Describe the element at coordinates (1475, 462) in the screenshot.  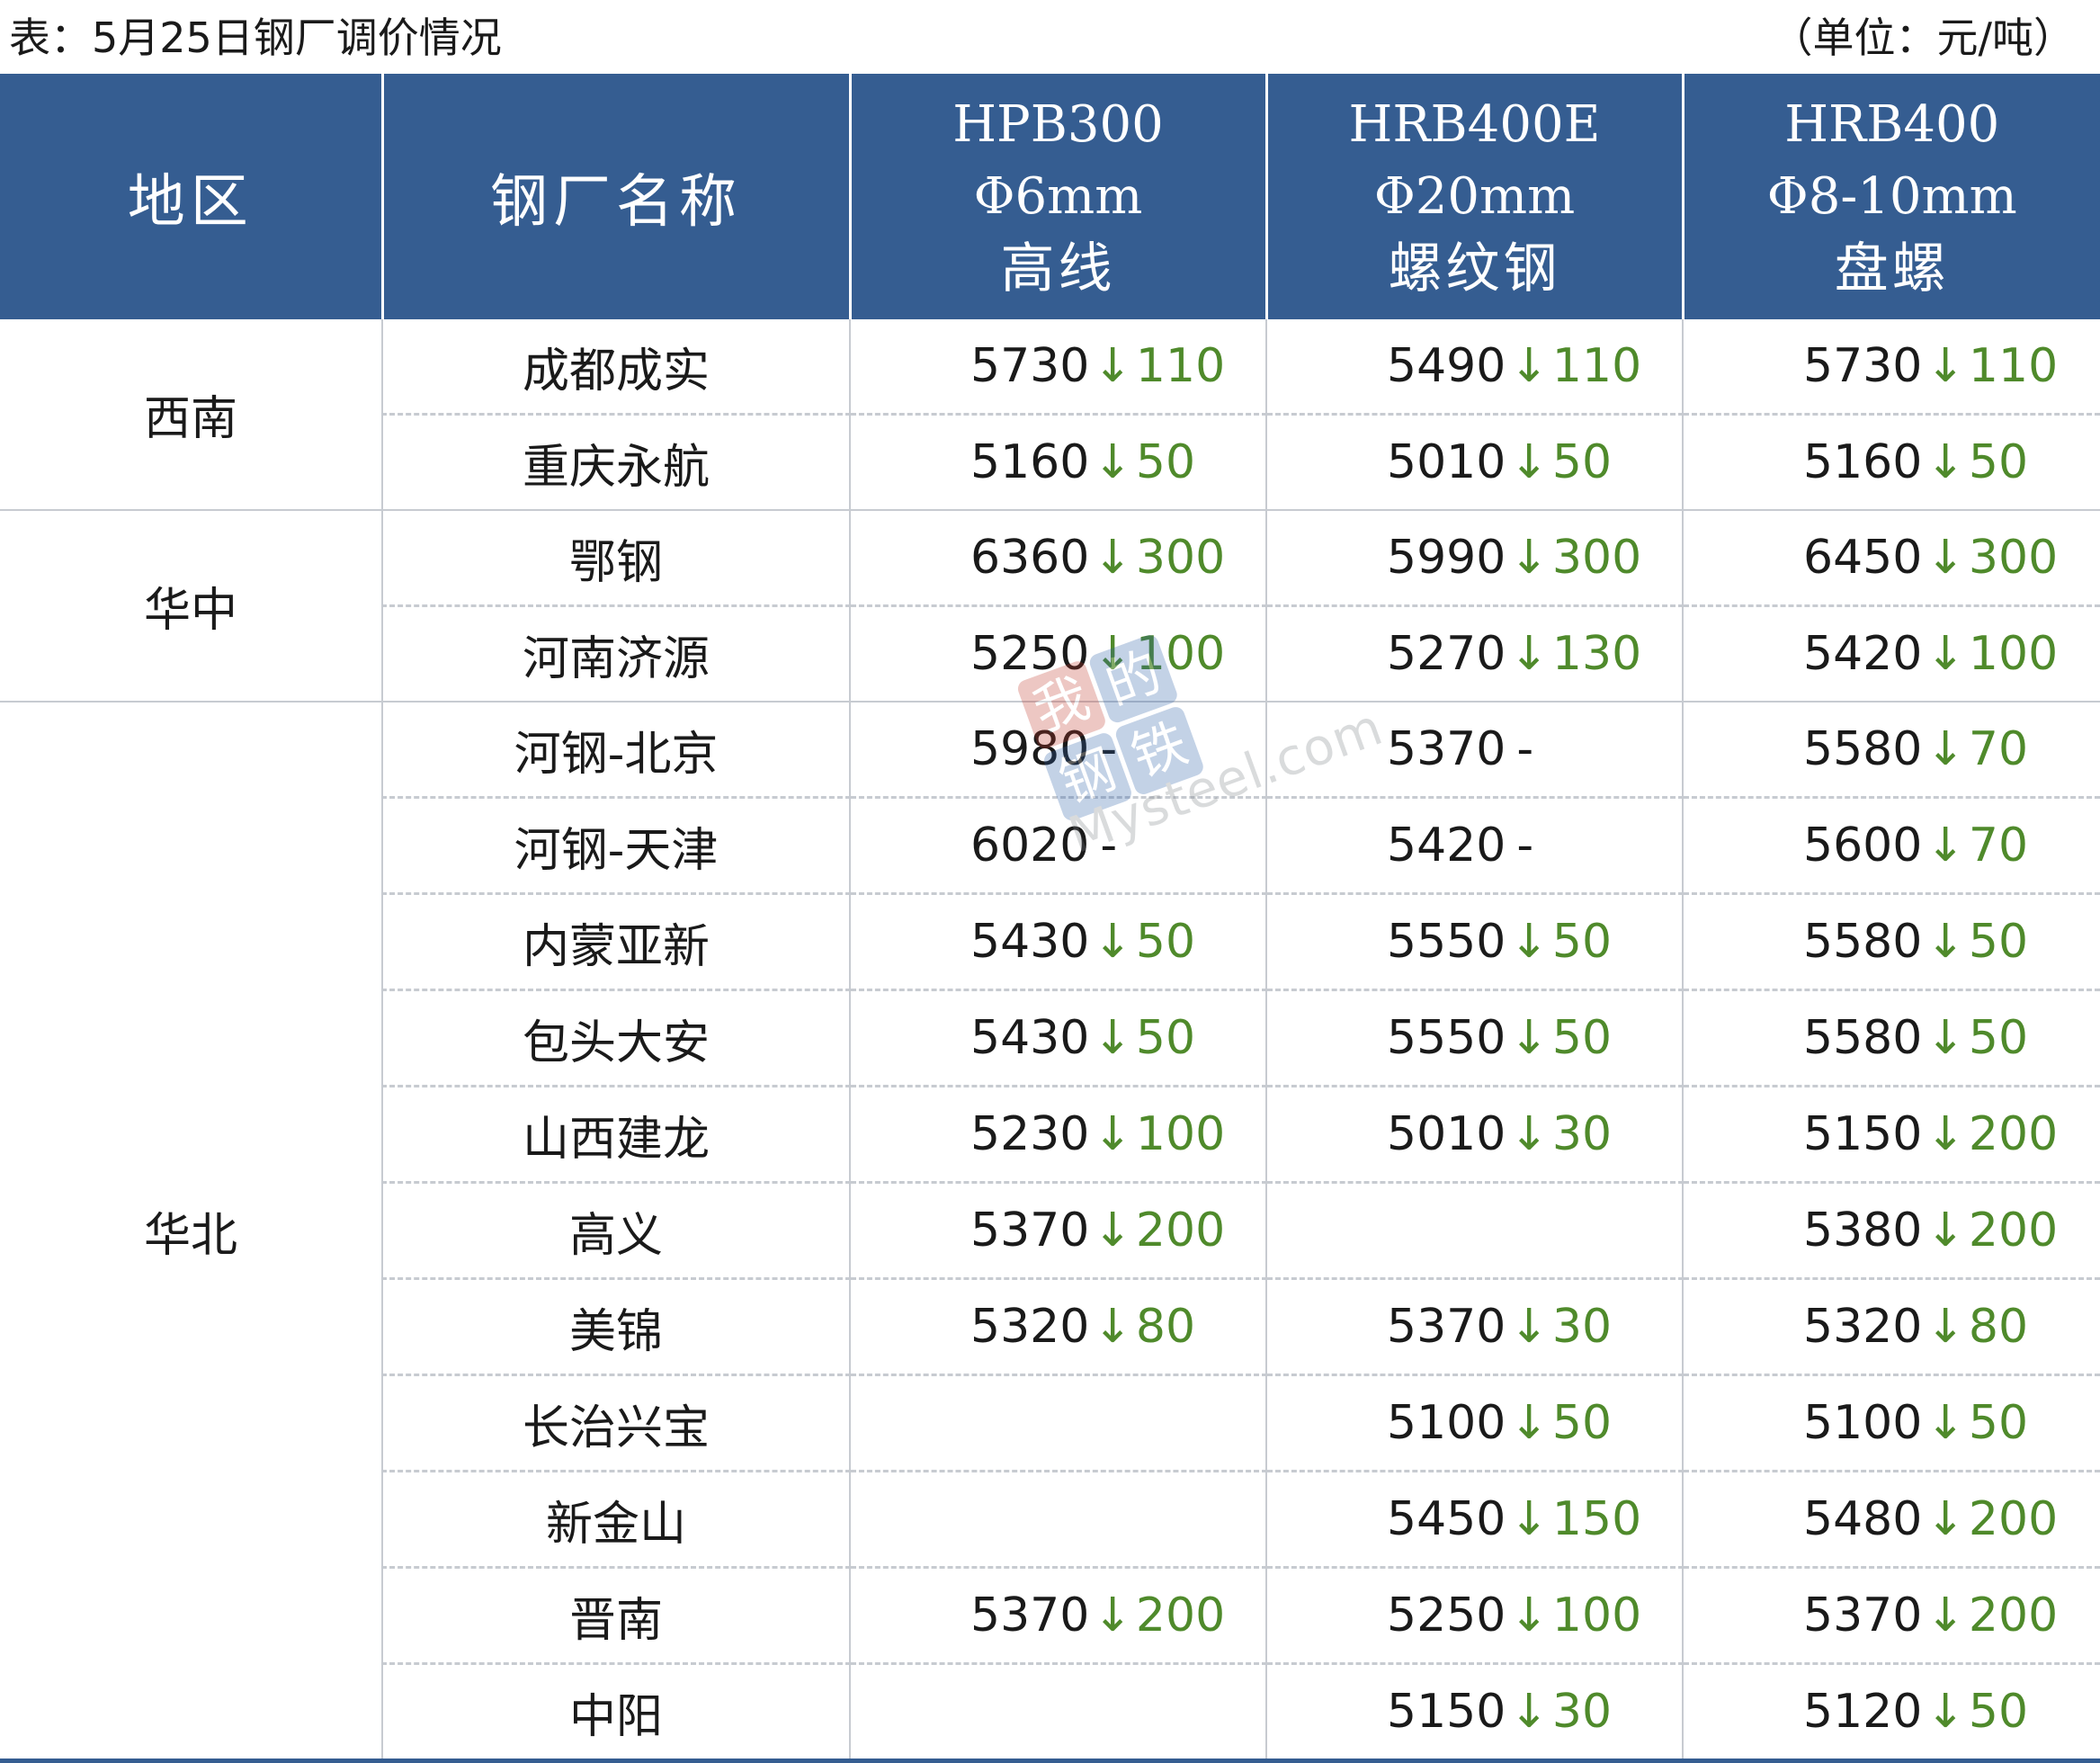
I see `price-cell-hrb400e: 5010↓50` at that location.